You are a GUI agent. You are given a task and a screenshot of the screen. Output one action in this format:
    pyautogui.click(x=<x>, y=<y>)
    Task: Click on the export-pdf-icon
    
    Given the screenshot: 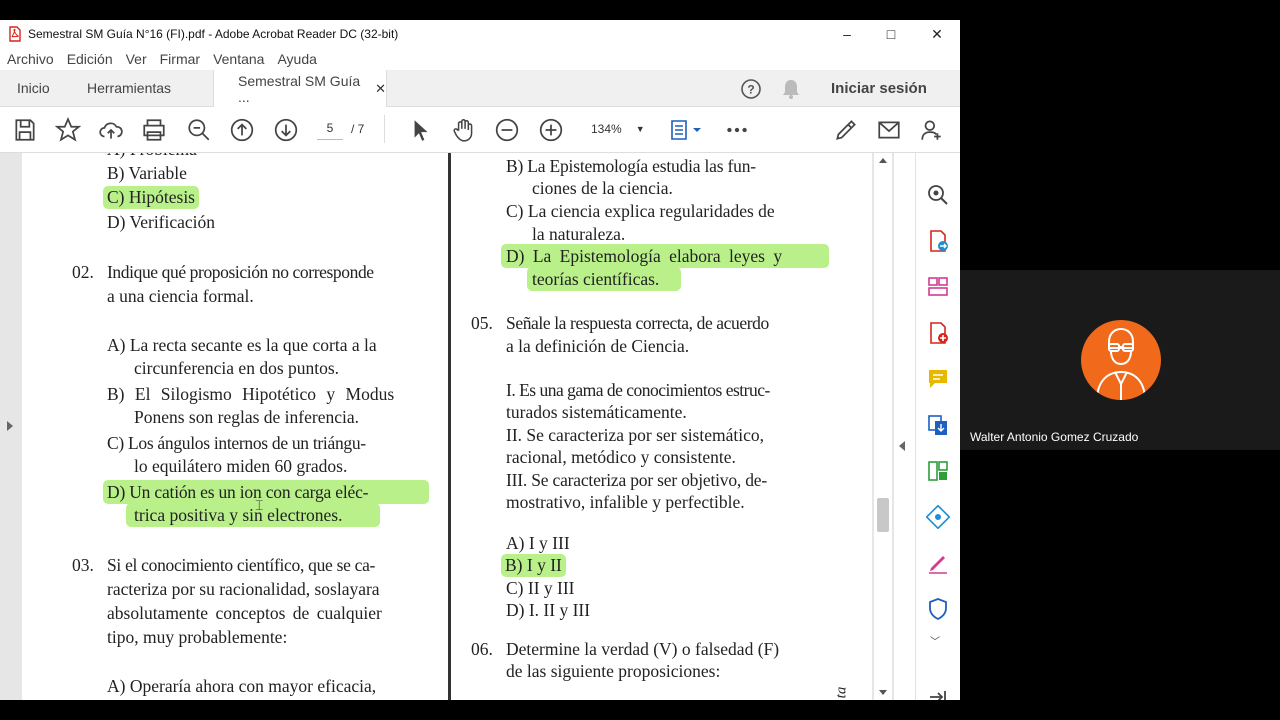 What is the action you would take?
    pyautogui.click(x=938, y=241)
    